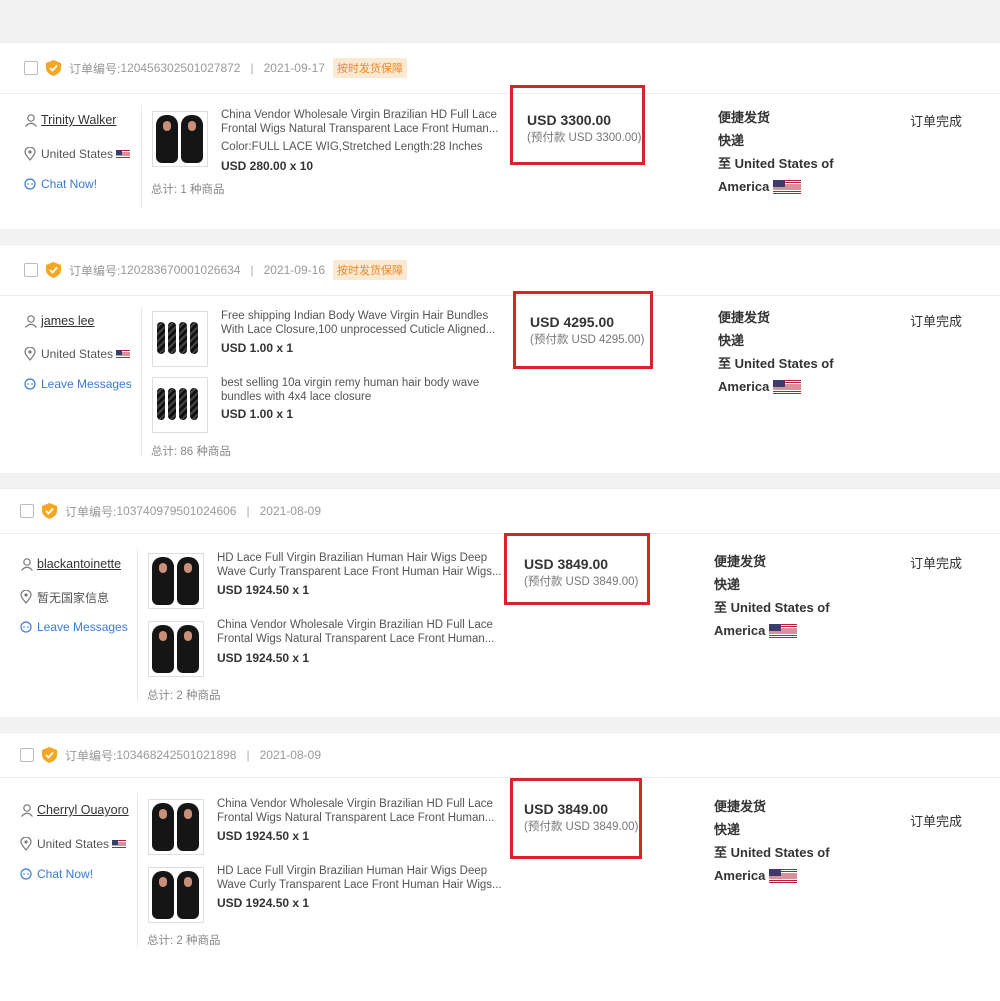 The image size is (1000, 1001). I want to click on order-date: 2021-09-17, so click(294, 68).